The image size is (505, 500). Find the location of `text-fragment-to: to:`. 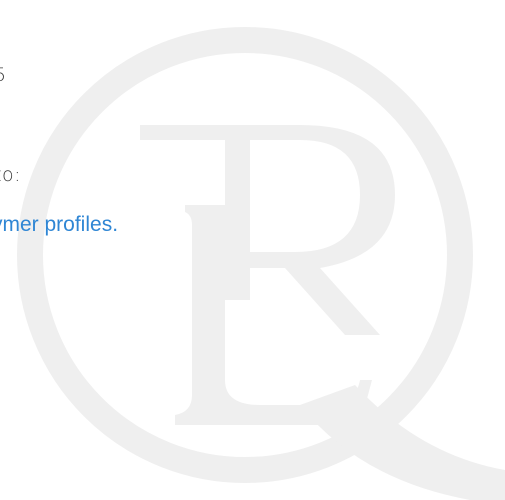

text-fragment-to: to: is located at coordinates (10, 175).